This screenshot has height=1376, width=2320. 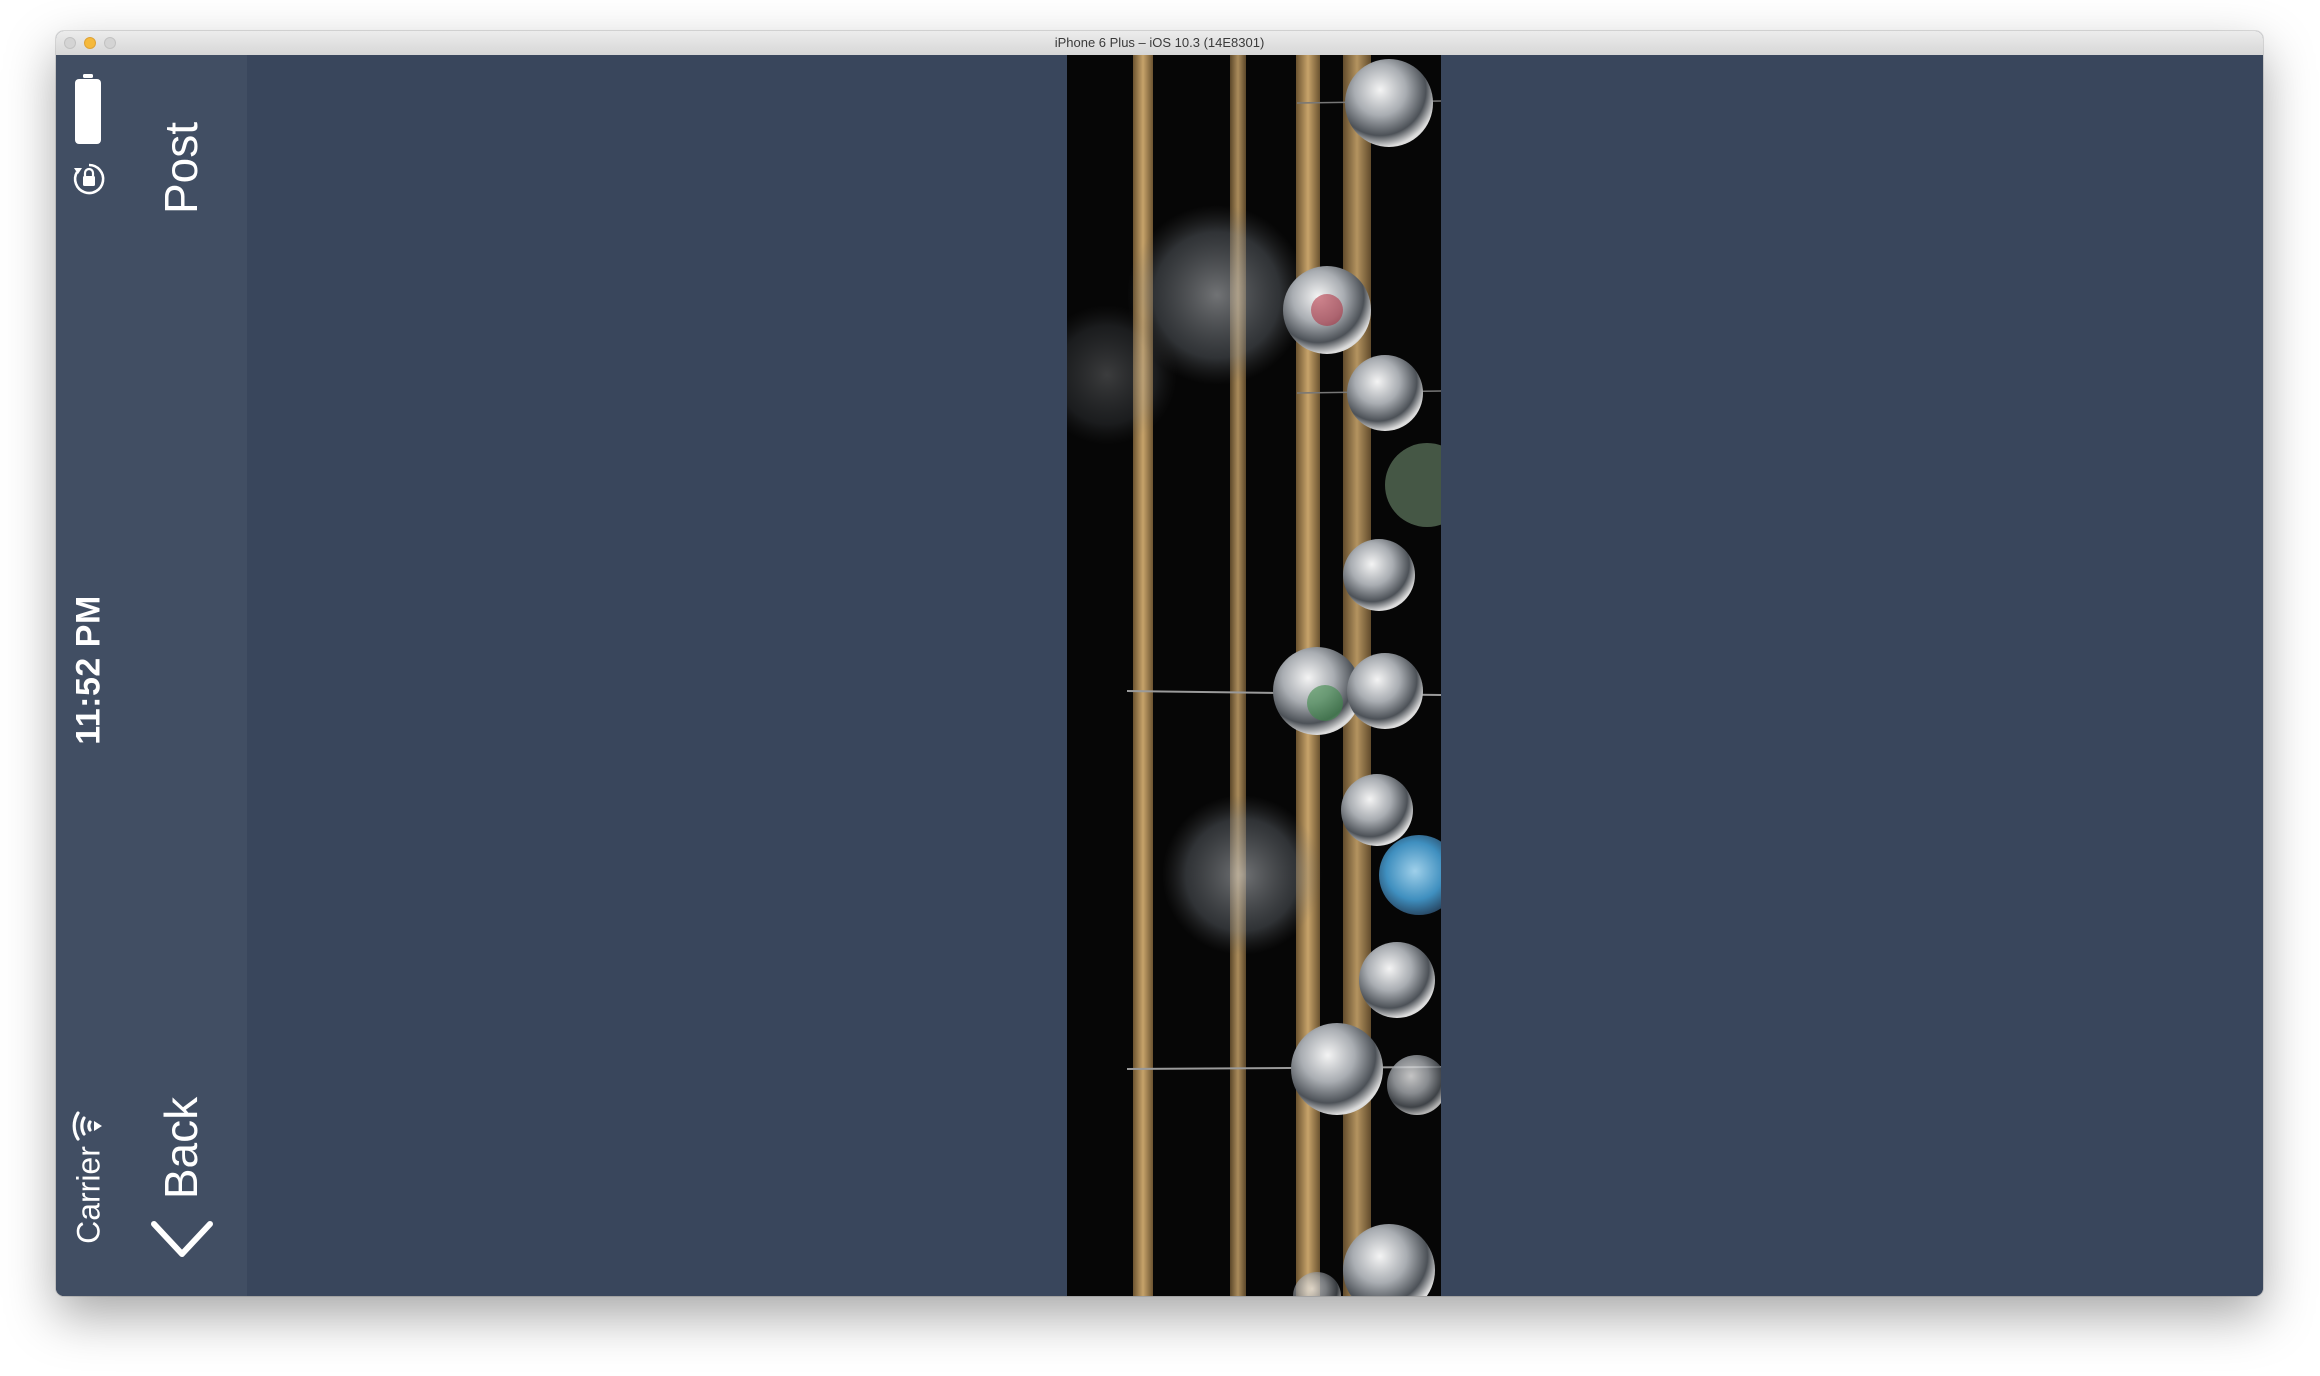 I want to click on wifi-icon, so click(x=87, y=1126).